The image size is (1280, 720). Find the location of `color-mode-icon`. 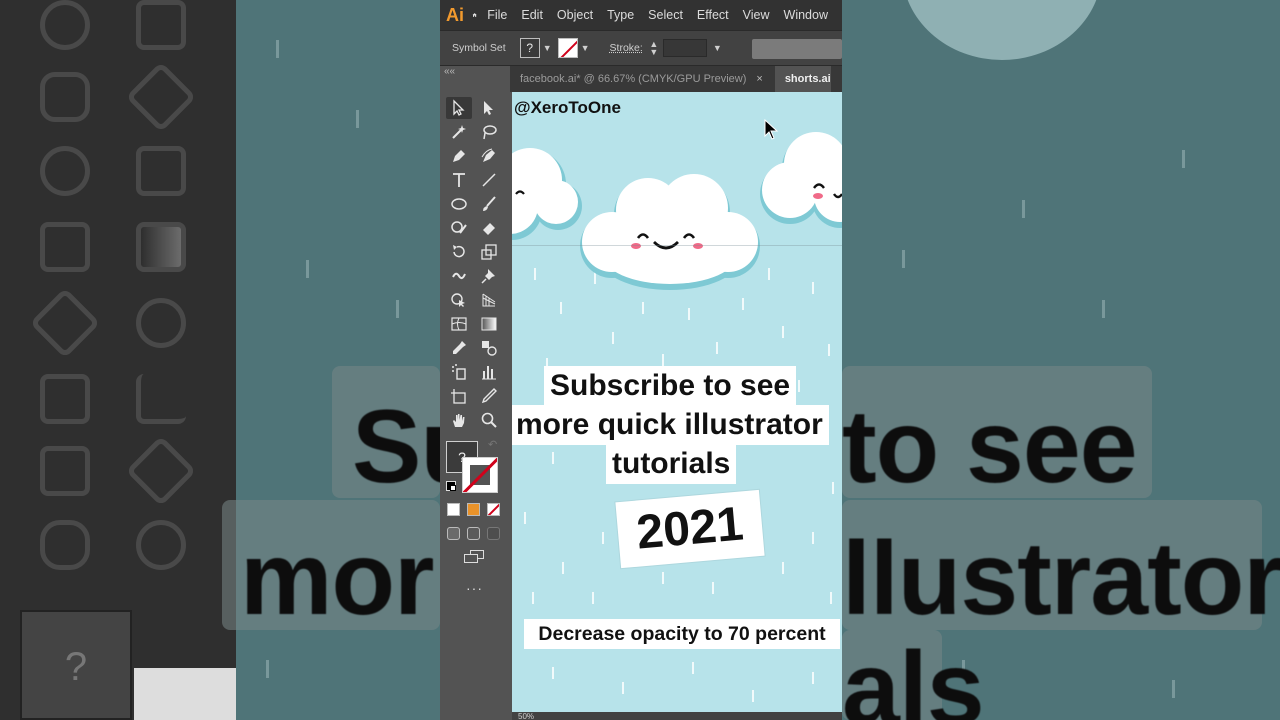

color-mode-icon is located at coordinates (453, 509).